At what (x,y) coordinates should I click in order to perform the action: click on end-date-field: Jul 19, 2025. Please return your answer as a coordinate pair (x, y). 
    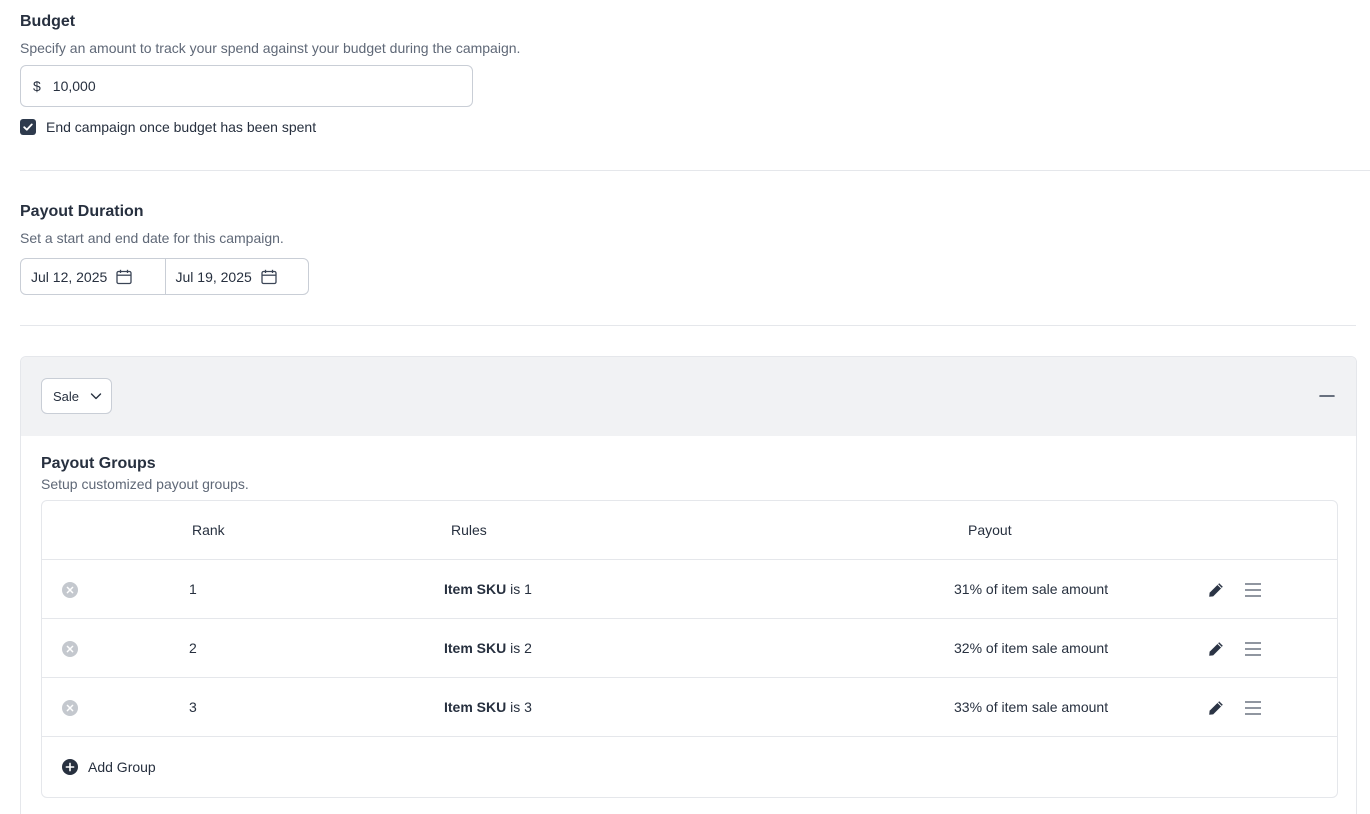
    Looking at the image, I should click on (236, 276).